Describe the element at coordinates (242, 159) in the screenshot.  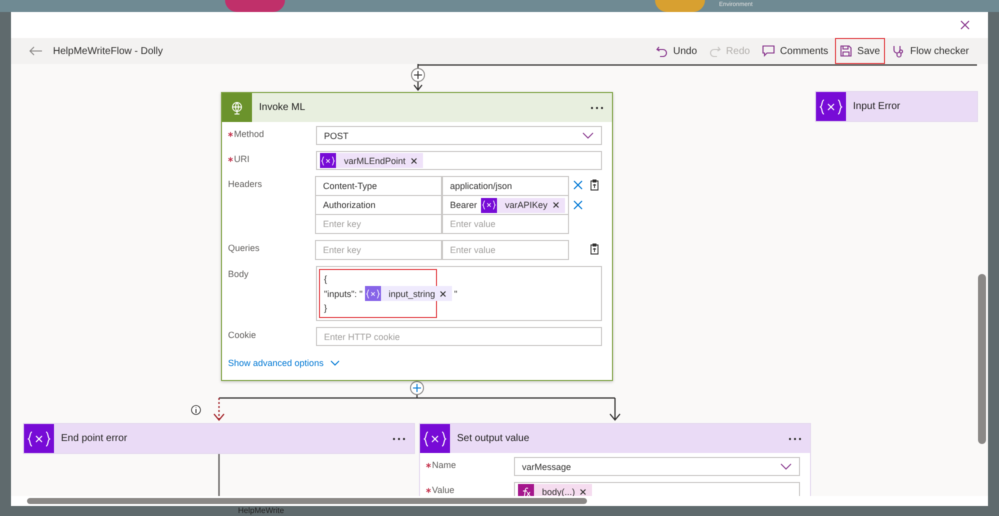
I see `field-label: URI` at that location.